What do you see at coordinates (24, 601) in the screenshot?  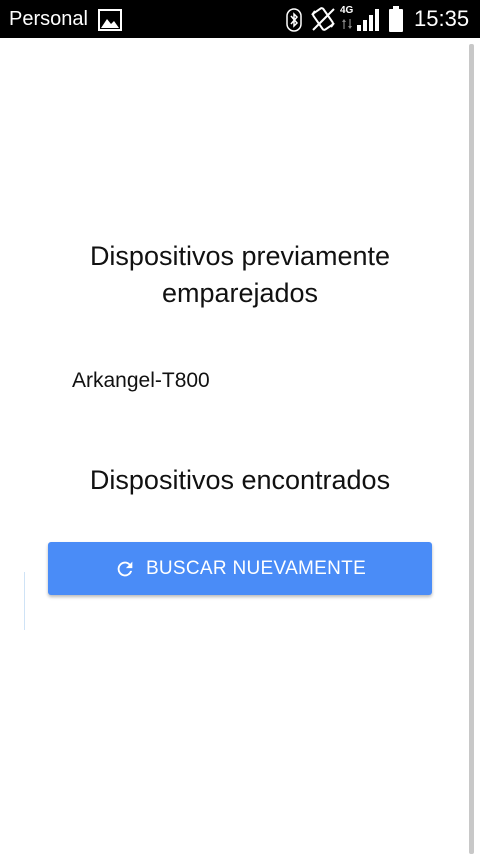 I see `edge-divider` at bounding box center [24, 601].